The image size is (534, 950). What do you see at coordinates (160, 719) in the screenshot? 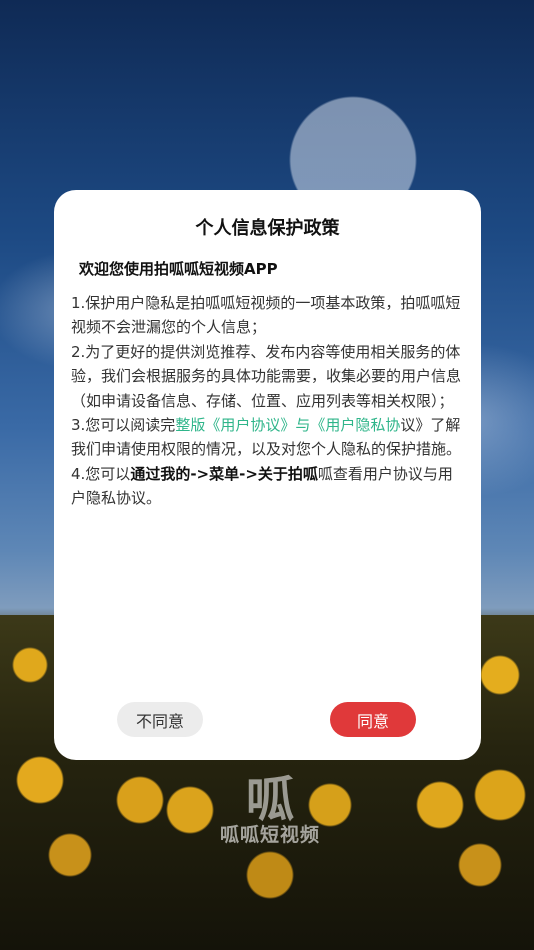
I see `disagree-button: 不同意` at bounding box center [160, 719].